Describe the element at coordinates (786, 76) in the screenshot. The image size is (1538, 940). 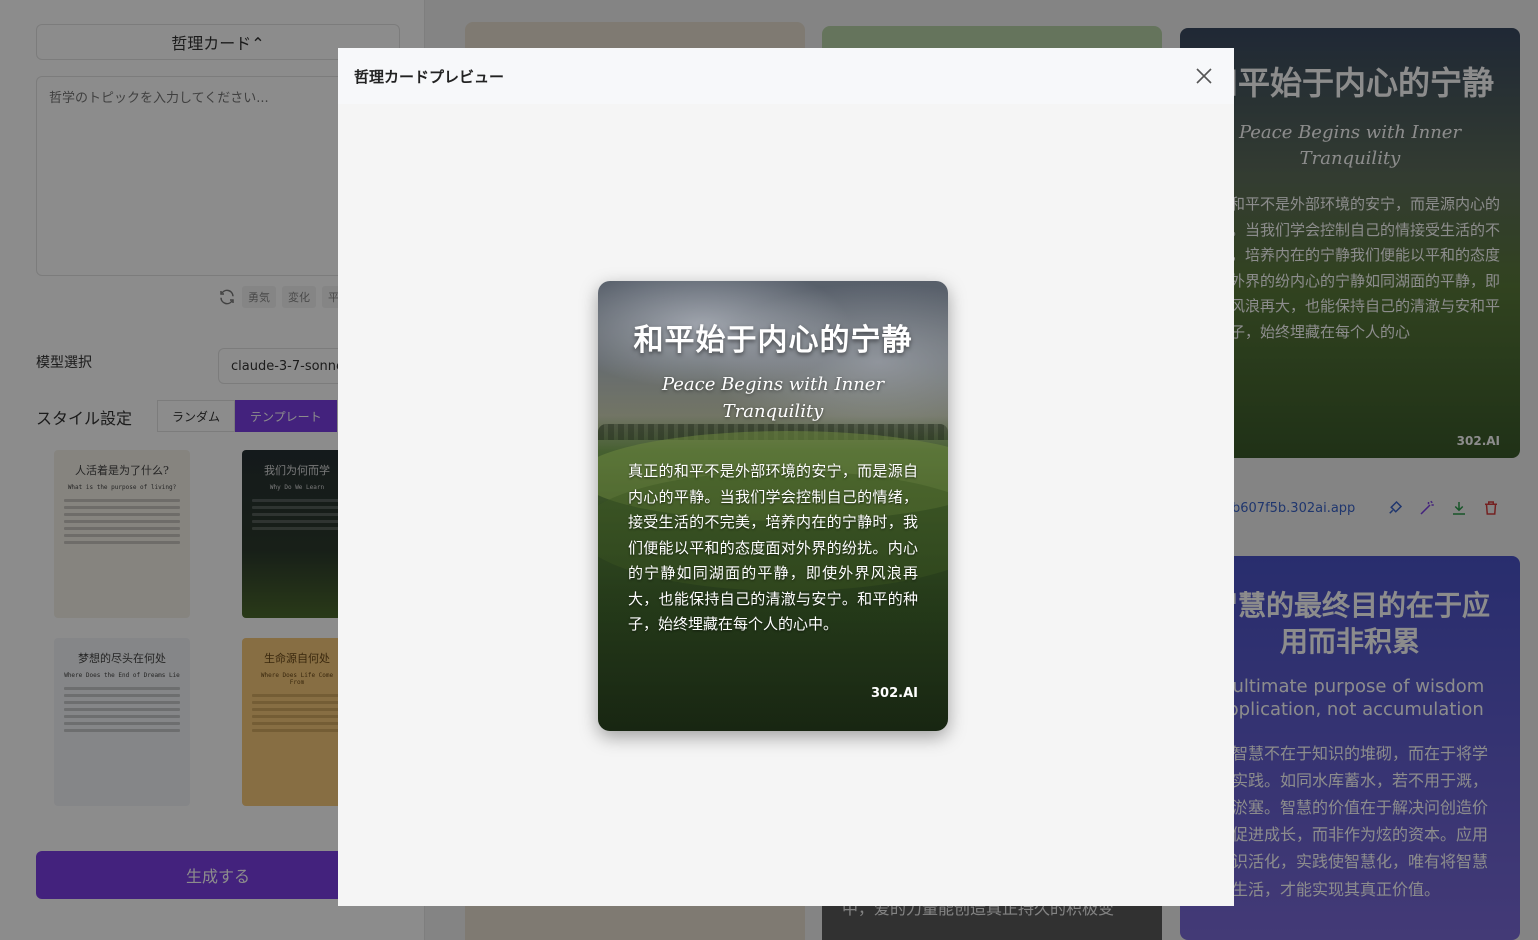
I see `modal-header: 哲理カードプレビュー` at that location.